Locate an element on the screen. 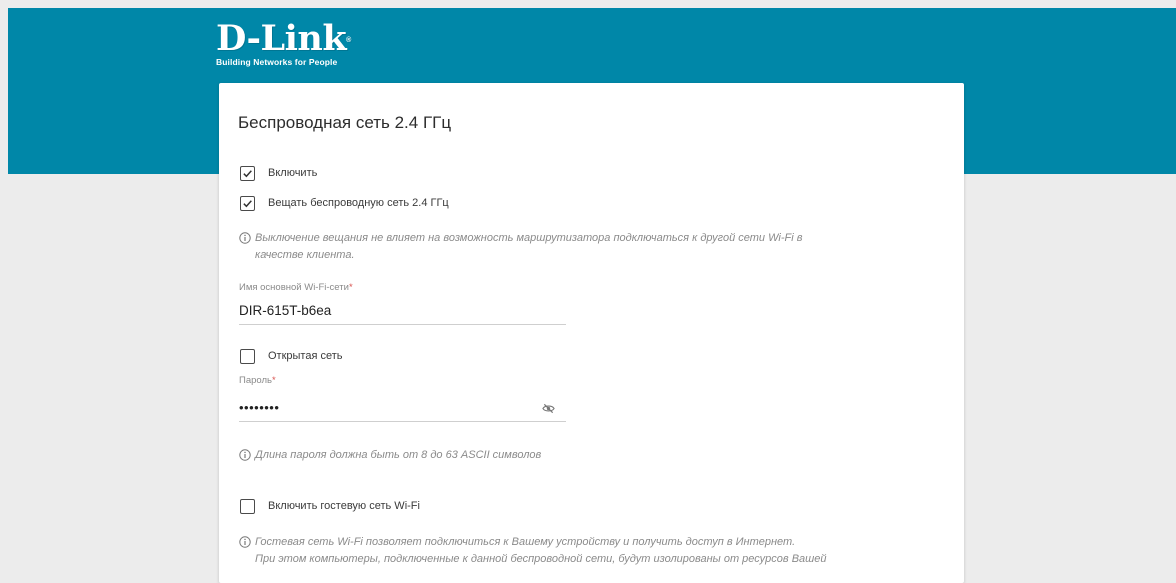  guest-network-row: Включить гостевую сеть Wi-Fi is located at coordinates (330, 506).